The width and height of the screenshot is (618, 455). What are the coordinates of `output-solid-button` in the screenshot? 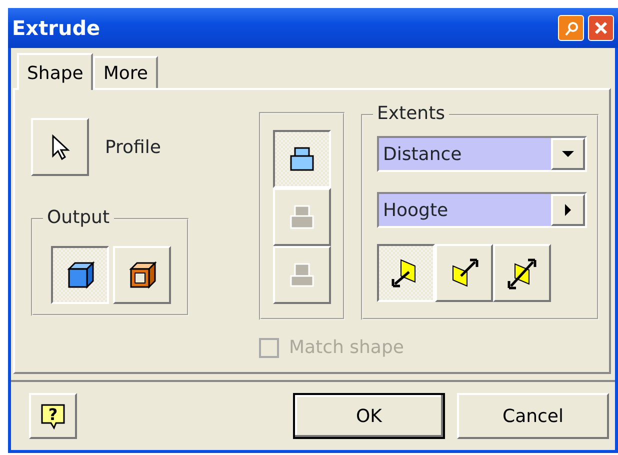 It's located at (80, 275).